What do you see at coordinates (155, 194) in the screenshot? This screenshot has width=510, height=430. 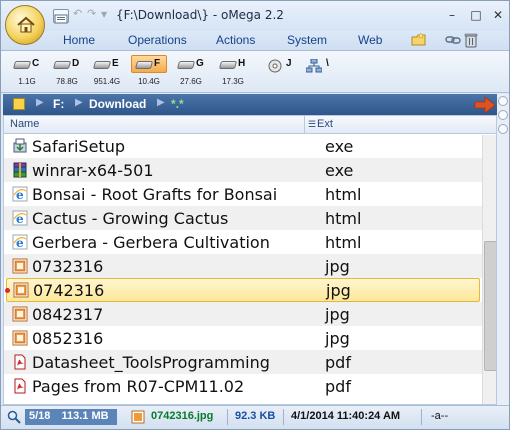 I see `file-name: Bonsai - Root Grafts for Bonsai` at bounding box center [155, 194].